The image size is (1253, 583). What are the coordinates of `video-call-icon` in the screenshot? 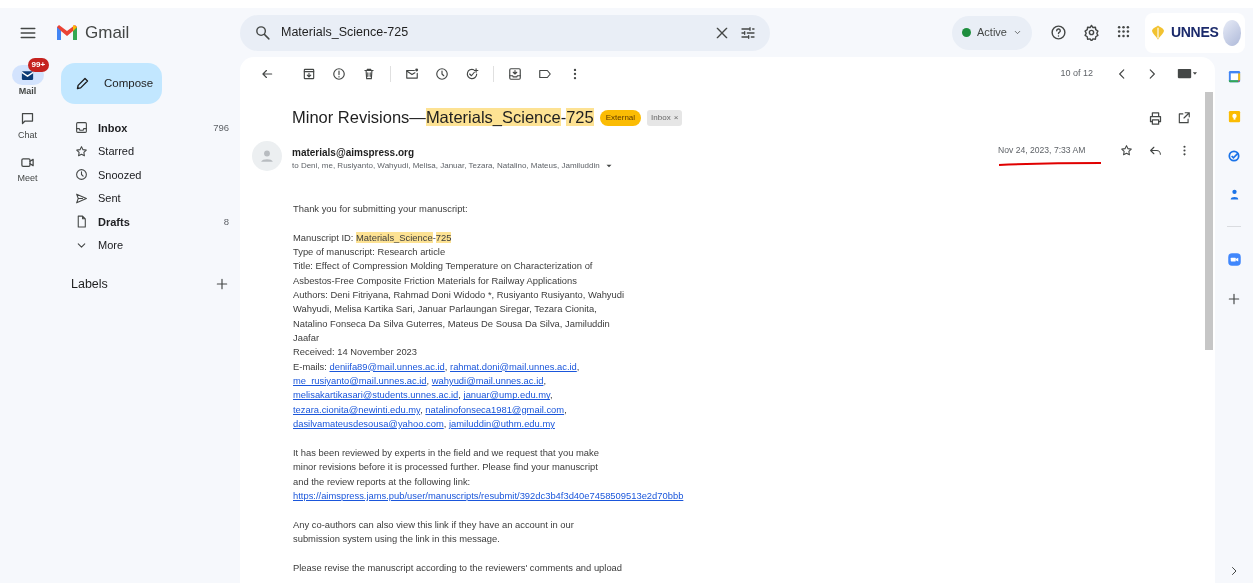 It's located at (1234, 259).